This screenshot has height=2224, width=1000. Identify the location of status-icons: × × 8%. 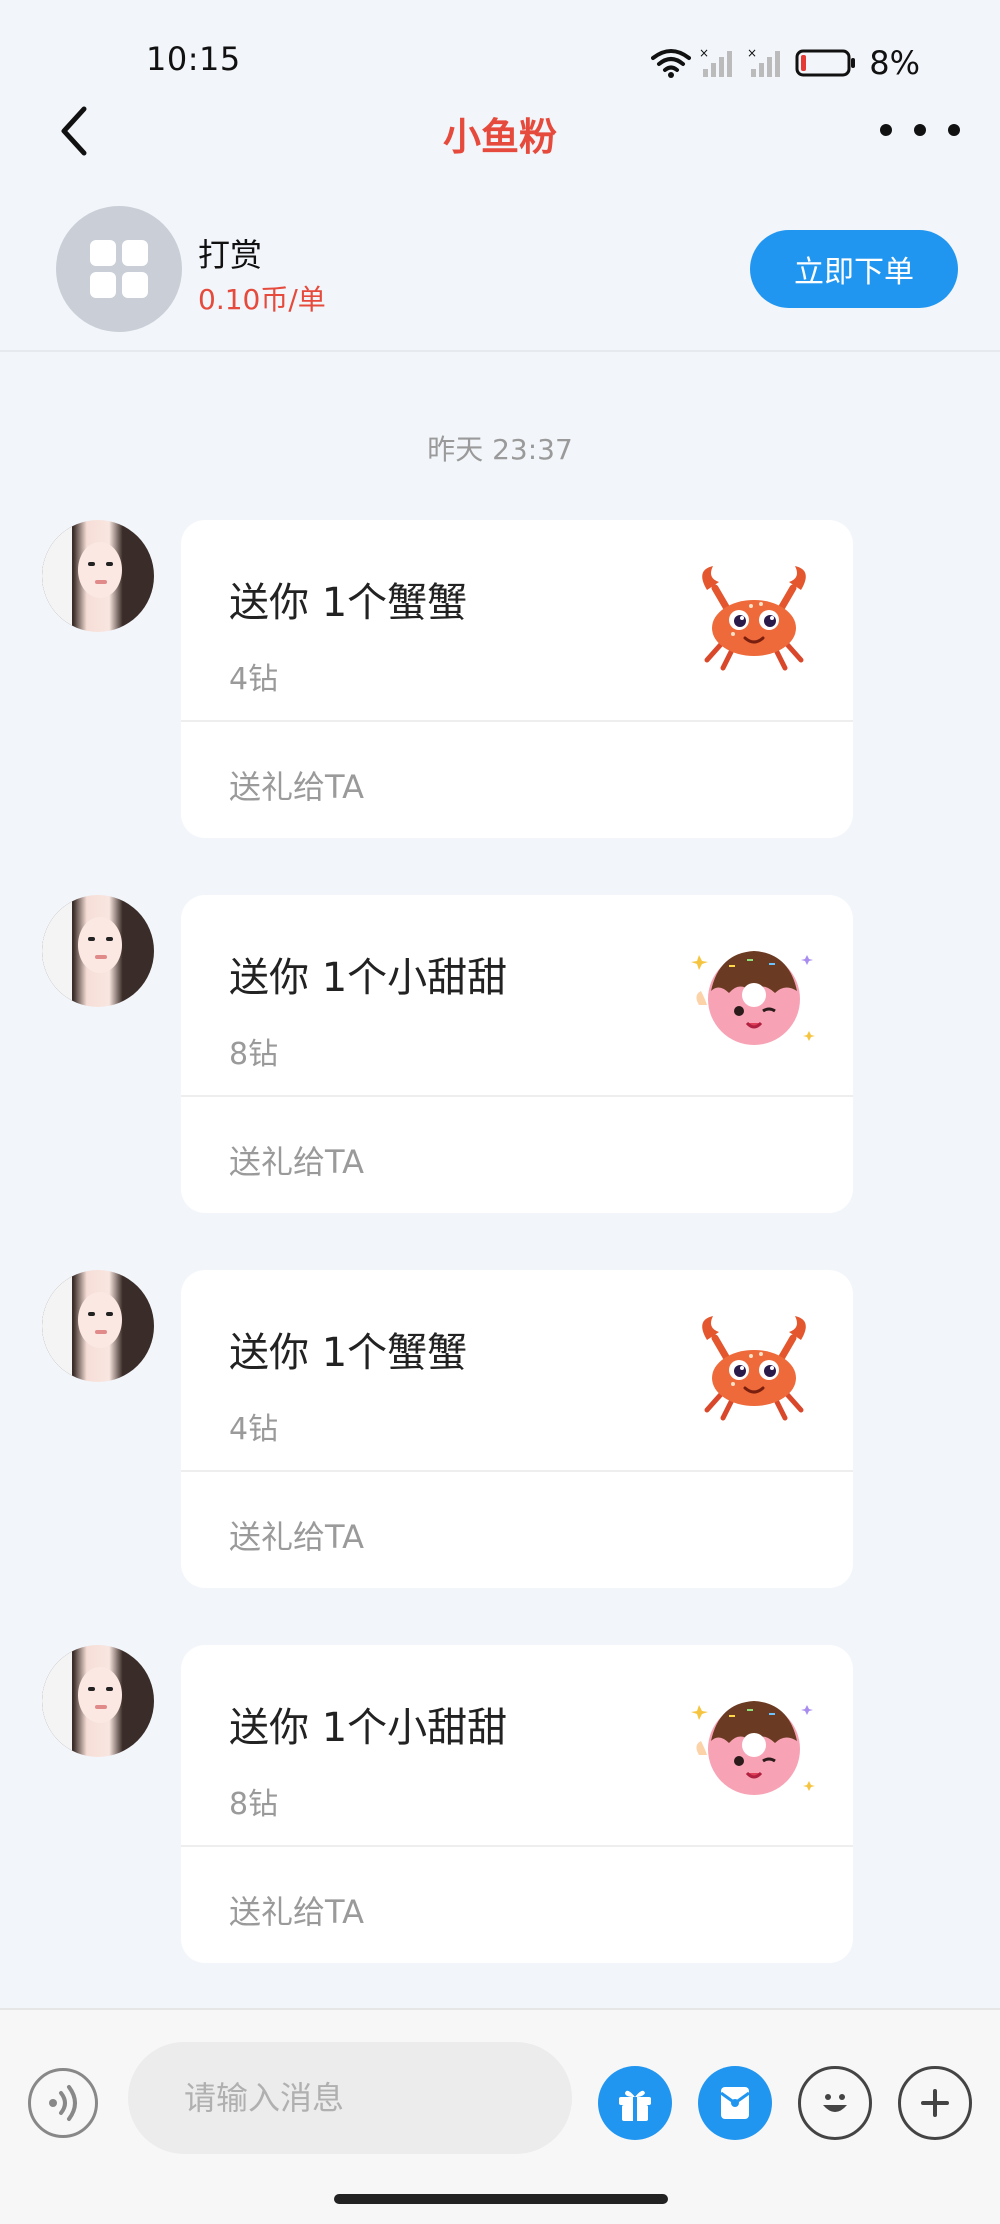
(785, 63).